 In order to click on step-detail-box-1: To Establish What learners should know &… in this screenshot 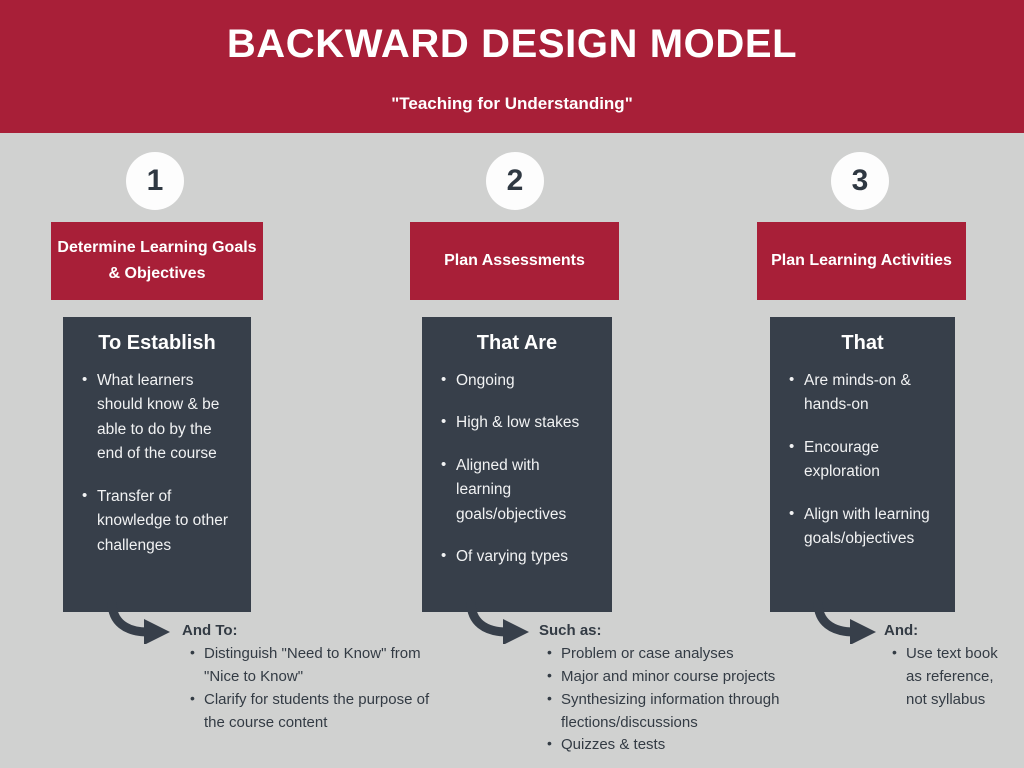, I will do `click(157, 464)`.